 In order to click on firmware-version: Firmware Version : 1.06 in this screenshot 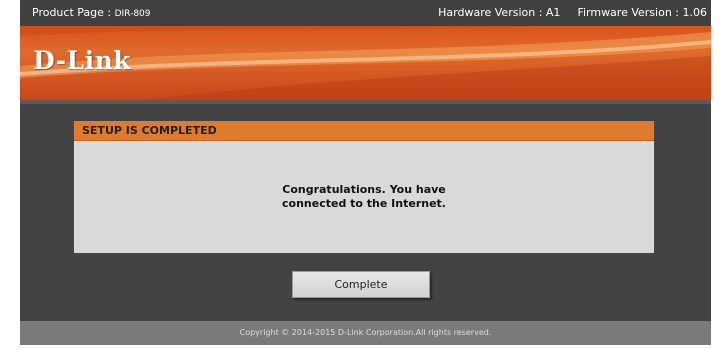, I will do `click(642, 12)`.